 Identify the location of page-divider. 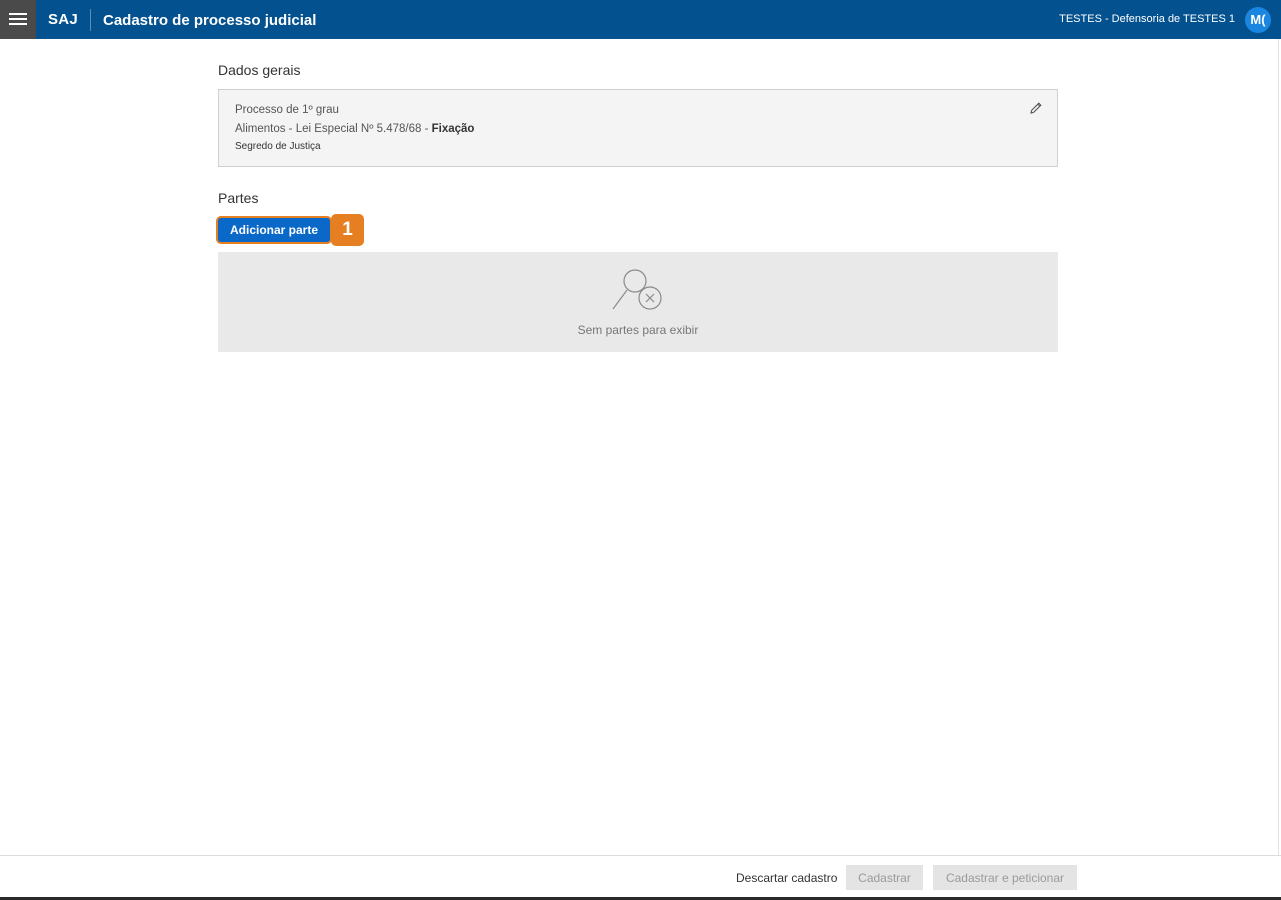
(1278, 469).